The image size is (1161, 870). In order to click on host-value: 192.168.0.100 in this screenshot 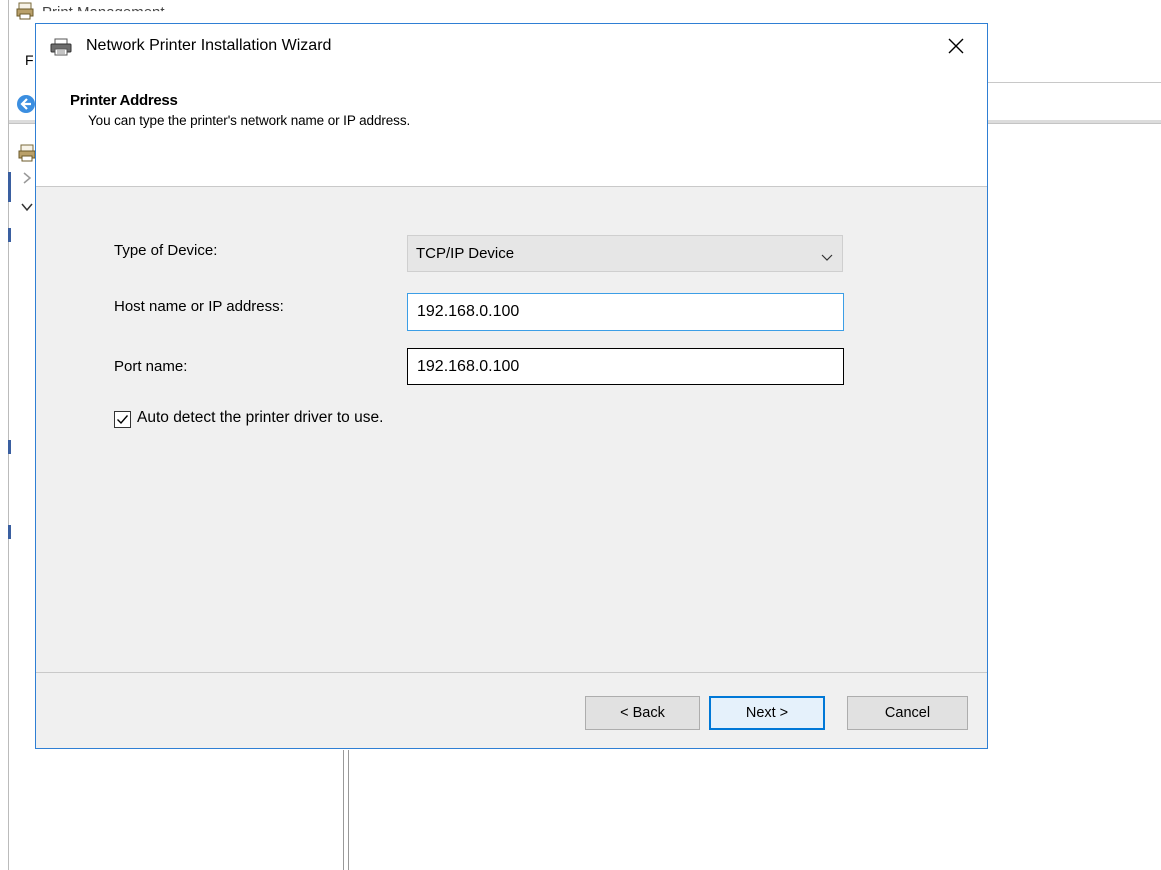, I will do `click(468, 311)`.